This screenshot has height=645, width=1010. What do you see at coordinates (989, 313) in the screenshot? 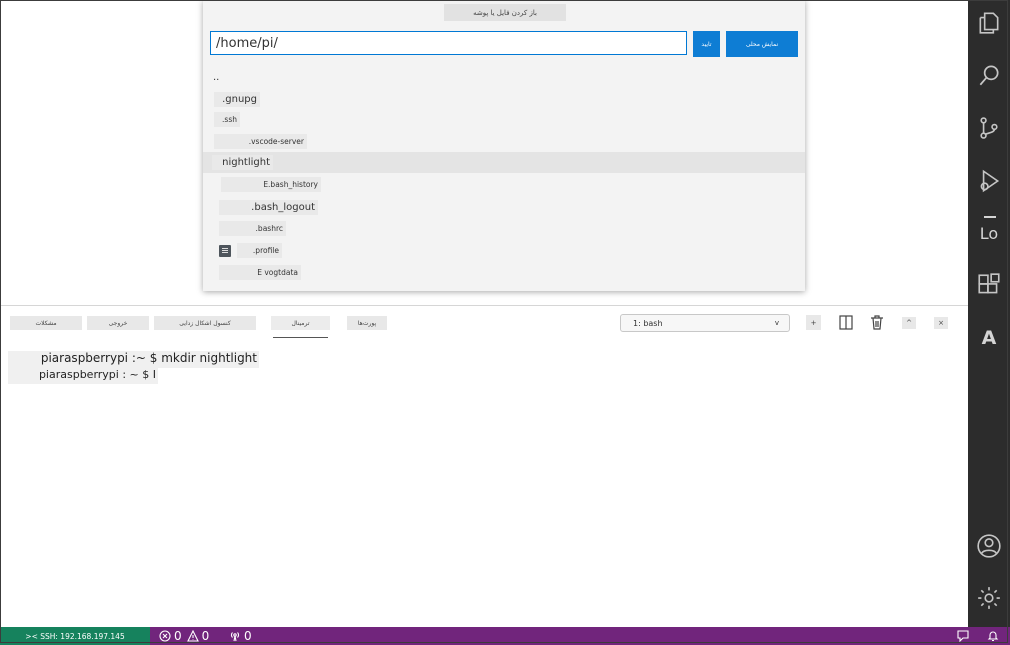
I see `activity-bar: Lo A` at bounding box center [989, 313].